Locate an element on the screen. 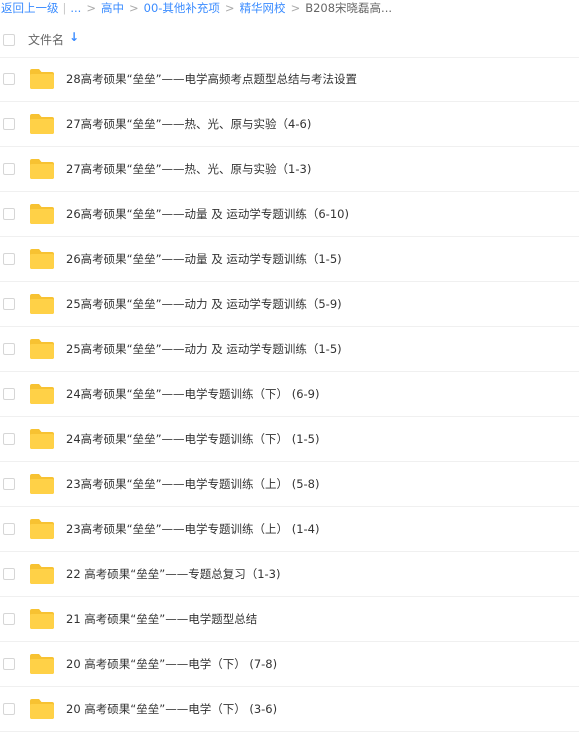 The image size is (579, 732). file-row: 27高考硕果“垒垒”——热、光、原与实验（4-6) is located at coordinates (289, 124).